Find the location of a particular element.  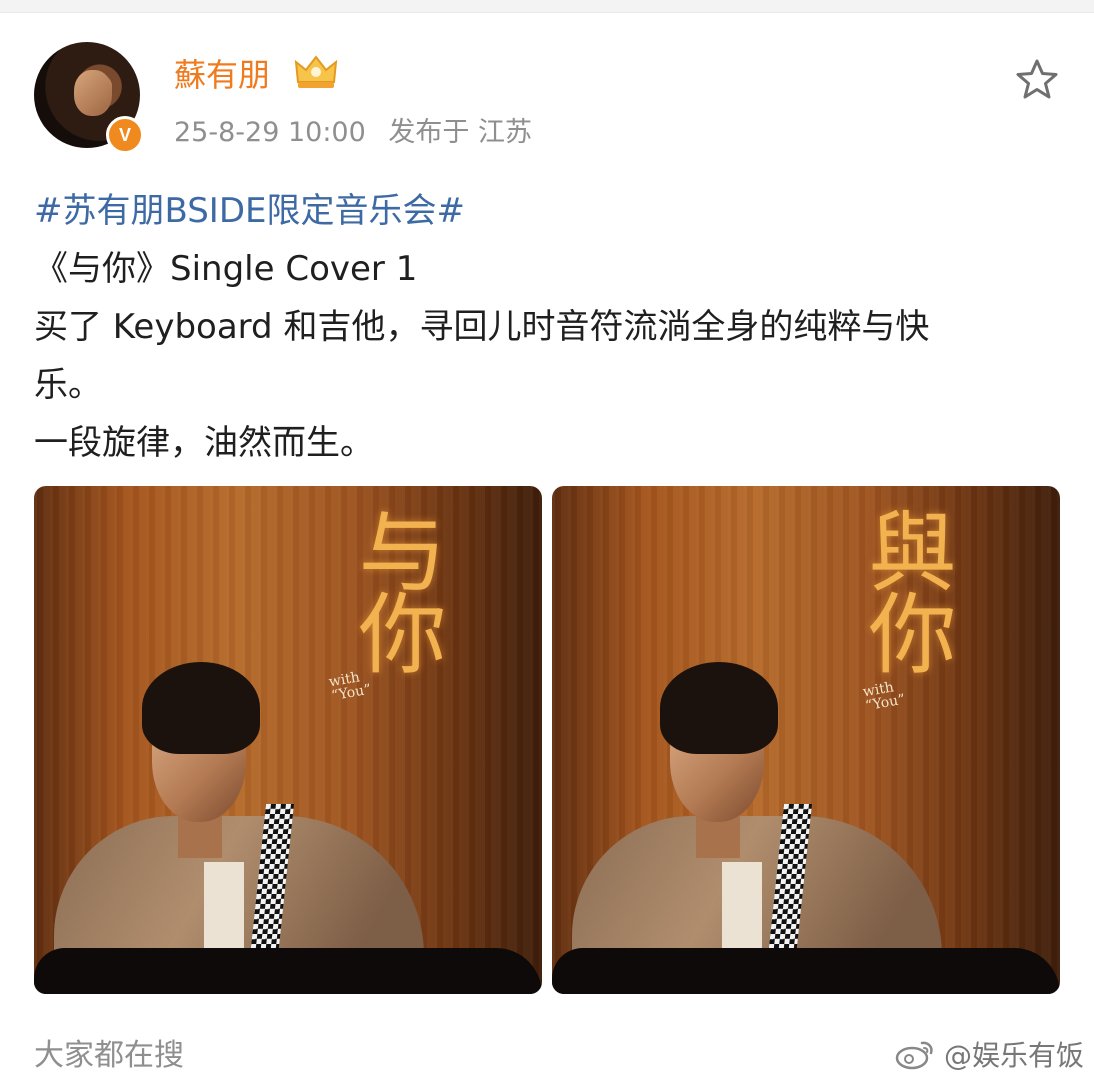

star-icon is located at coordinates (1037, 79).